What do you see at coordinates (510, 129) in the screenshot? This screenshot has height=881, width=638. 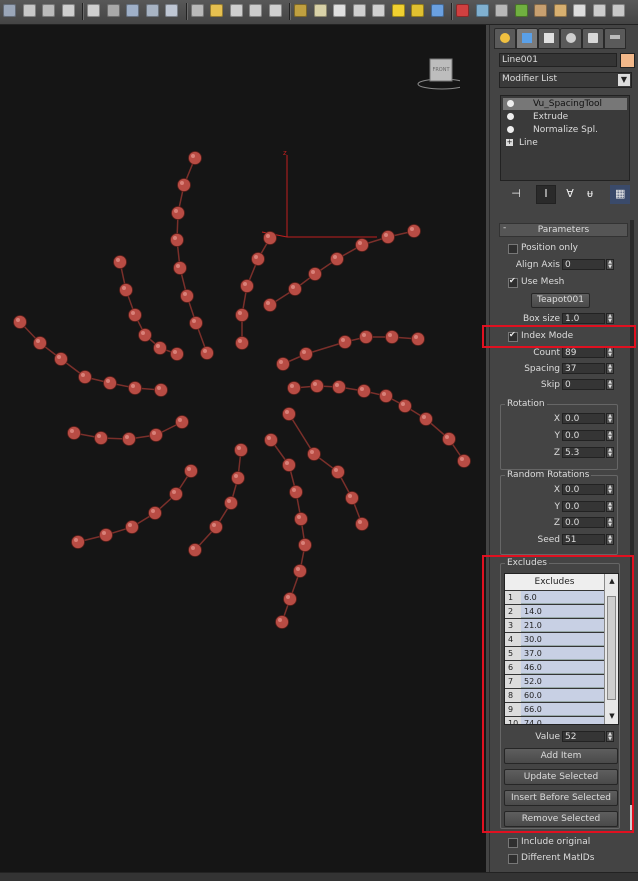 I see `lightbulb-icon` at bounding box center [510, 129].